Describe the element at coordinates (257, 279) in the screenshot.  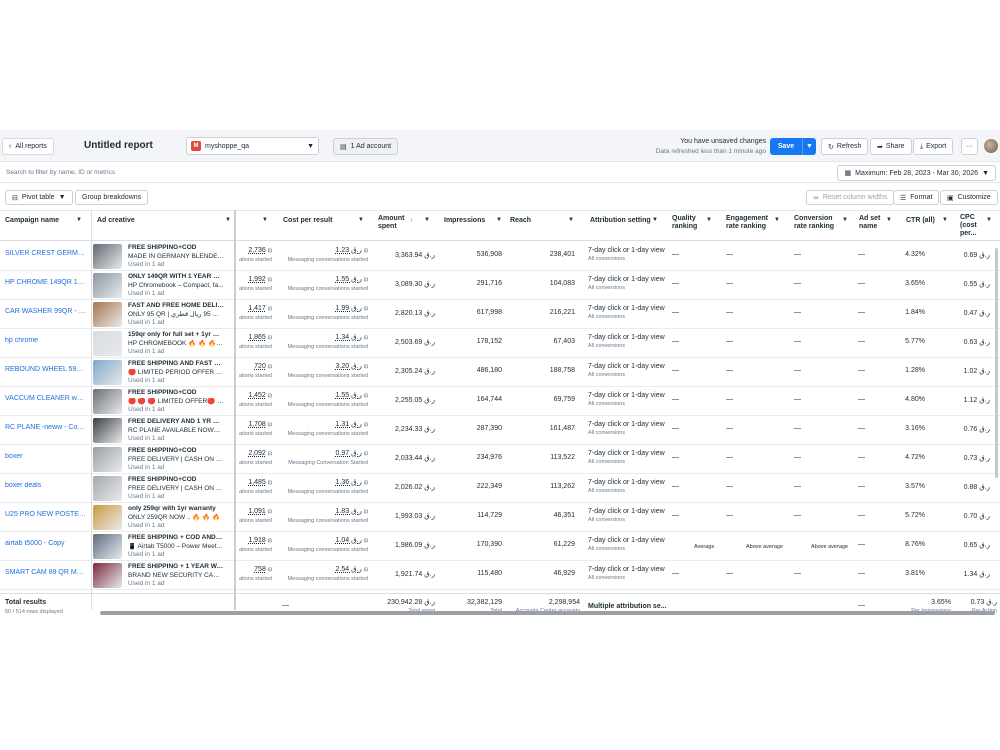
I see `results-value: 1,992` at that location.